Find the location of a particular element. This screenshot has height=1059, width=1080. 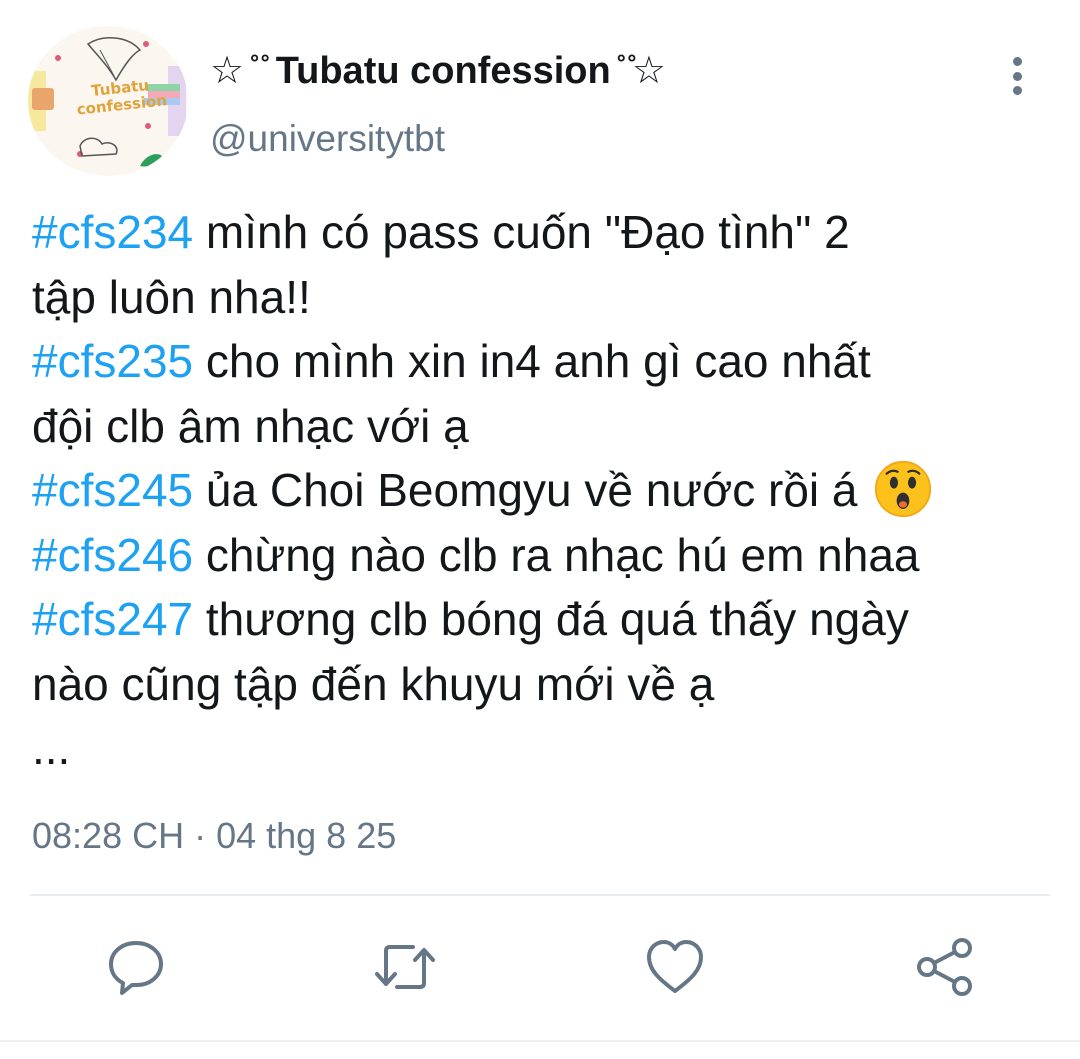

retweet-icon is located at coordinates (405, 967).